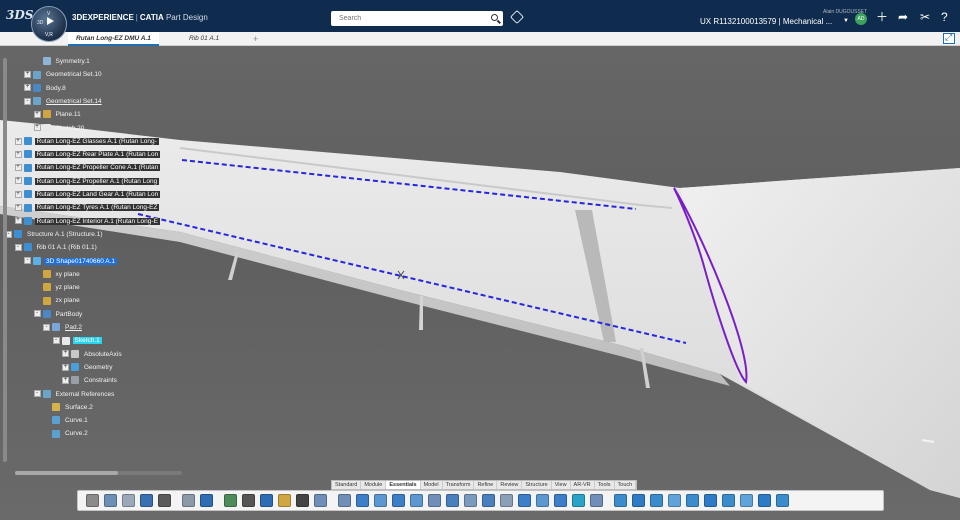  I want to click on mirror-icon, so click(560, 500).